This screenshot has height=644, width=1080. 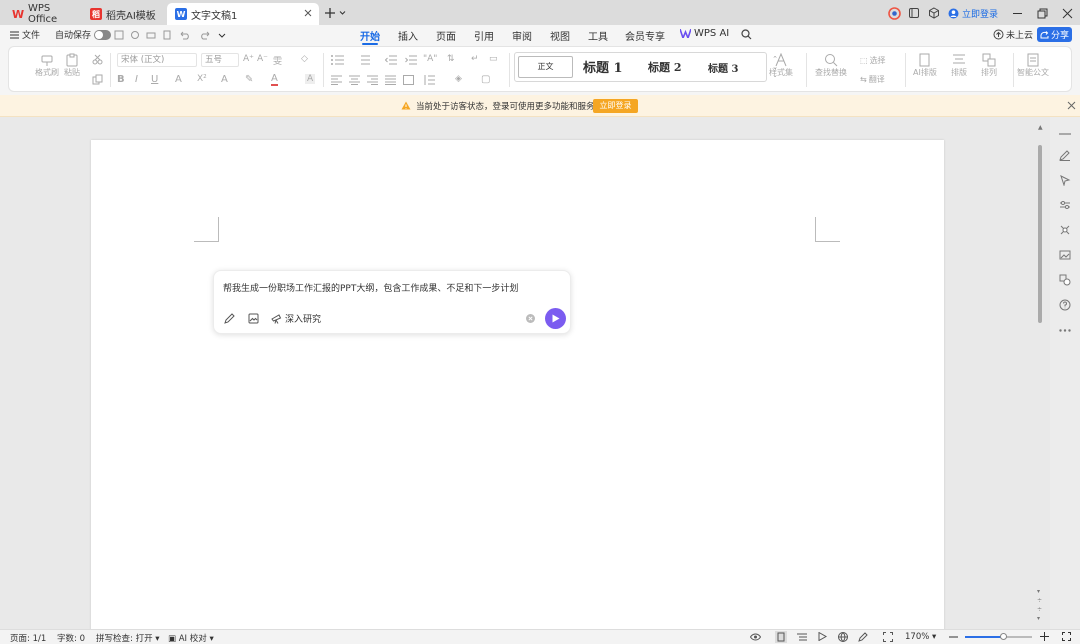 What do you see at coordinates (28, 638) in the screenshot?
I see `page-count: 页面: 1/1` at bounding box center [28, 638].